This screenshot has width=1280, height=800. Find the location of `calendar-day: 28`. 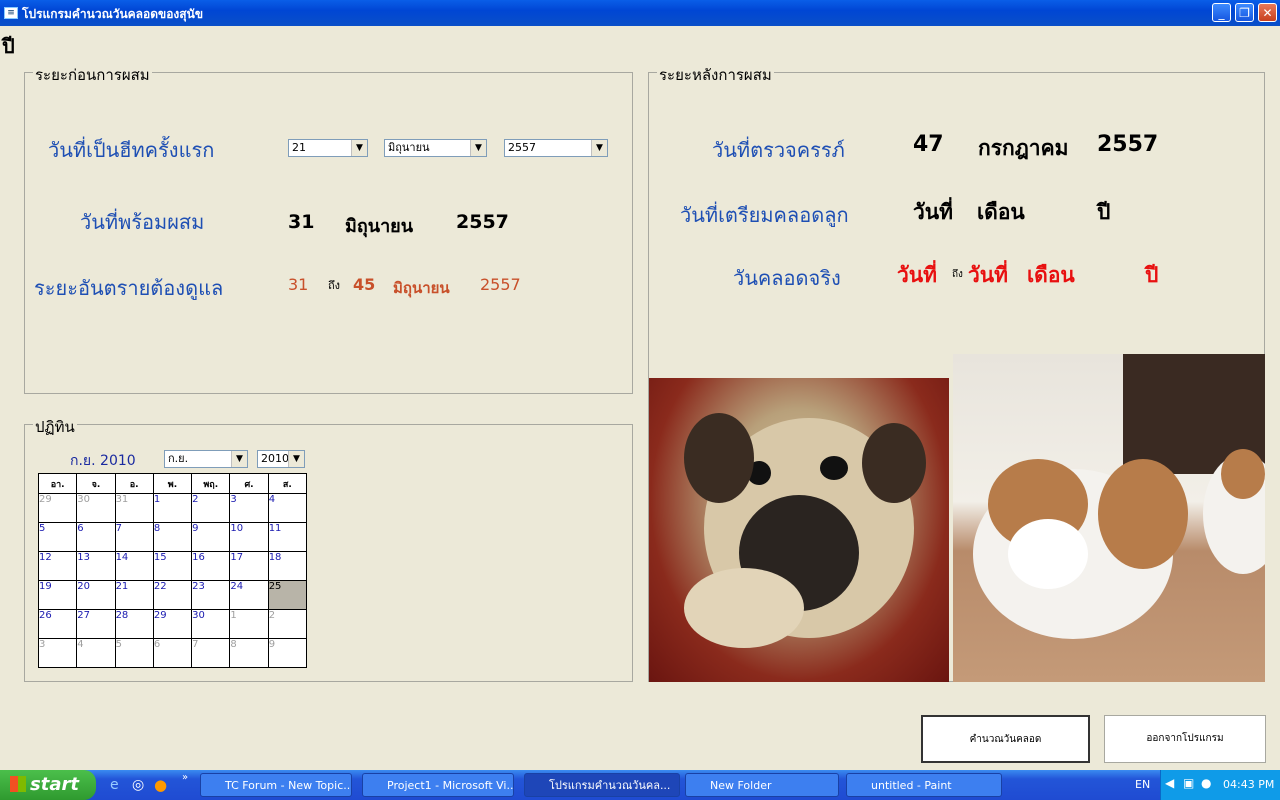

calendar-day: 28 is located at coordinates (134, 624).